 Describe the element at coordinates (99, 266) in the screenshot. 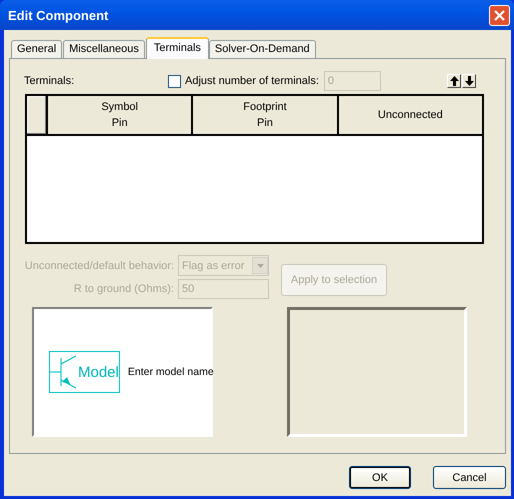

I see `behavior-label: Unconnected/default behavior:` at that location.